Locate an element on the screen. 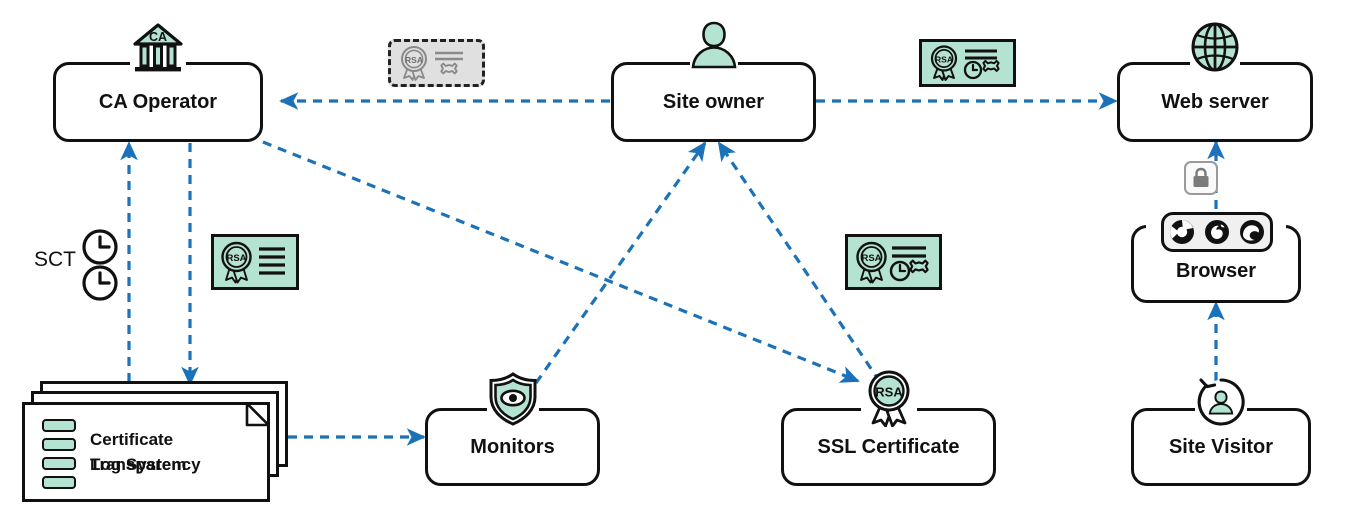 This screenshot has width=1365, height=528. node-label: CA Operator is located at coordinates (158, 102).